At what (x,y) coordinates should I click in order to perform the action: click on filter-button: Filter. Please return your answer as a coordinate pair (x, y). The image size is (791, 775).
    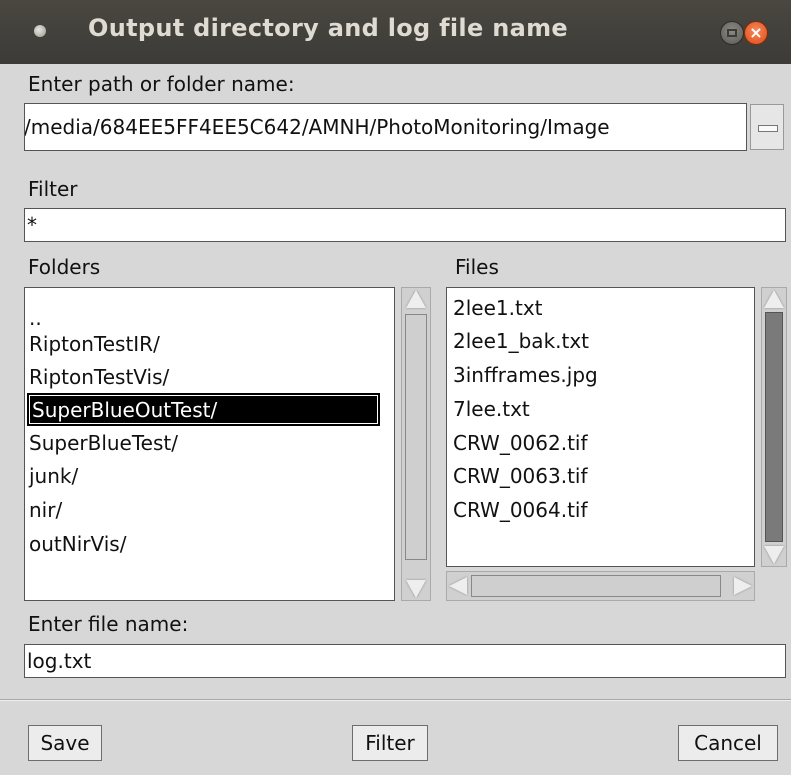
    Looking at the image, I should click on (390, 743).